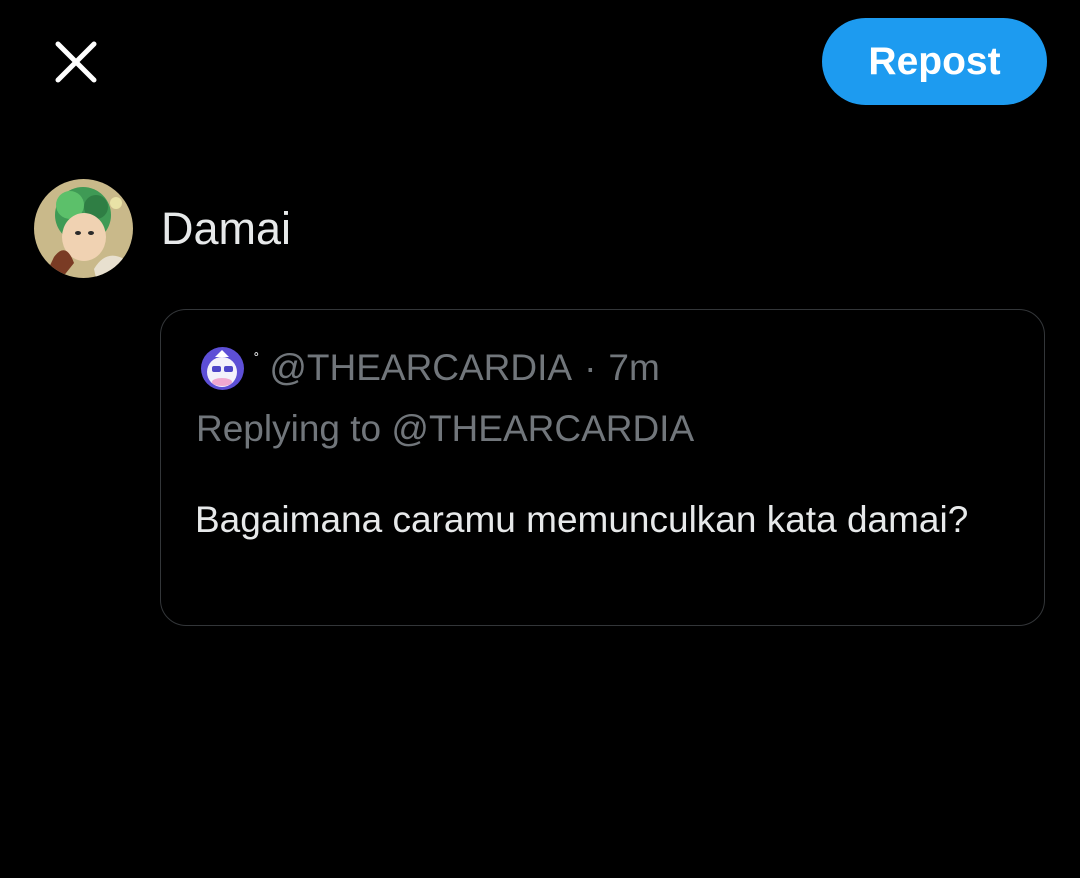 This screenshot has height=878, width=1080. What do you see at coordinates (934, 61) in the screenshot?
I see `repost-button: Repost` at bounding box center [934, 61].